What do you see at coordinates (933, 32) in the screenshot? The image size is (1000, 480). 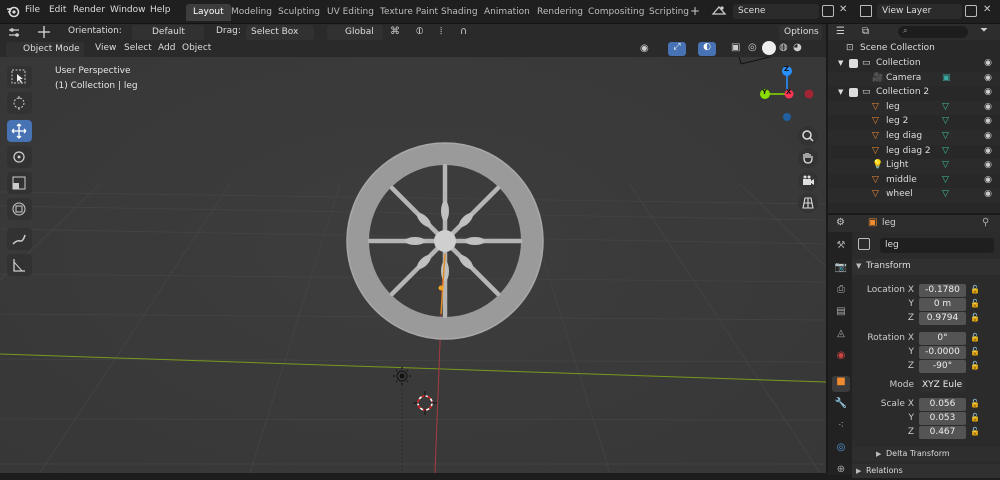 I see `outliner-search-input: ⌕` at bounding box center [933, 32].